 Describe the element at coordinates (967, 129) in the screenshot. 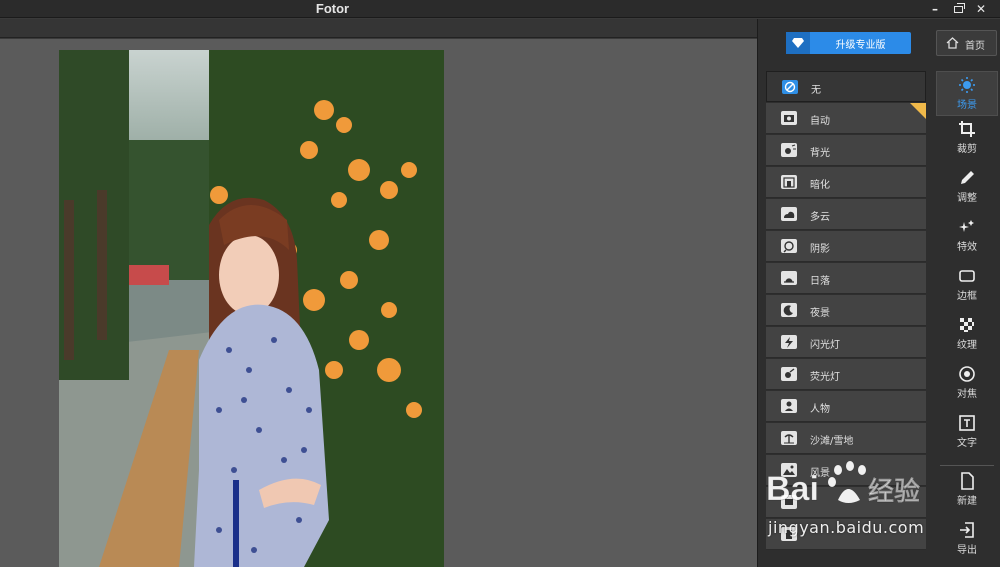

I see `crop-icon` at that location.